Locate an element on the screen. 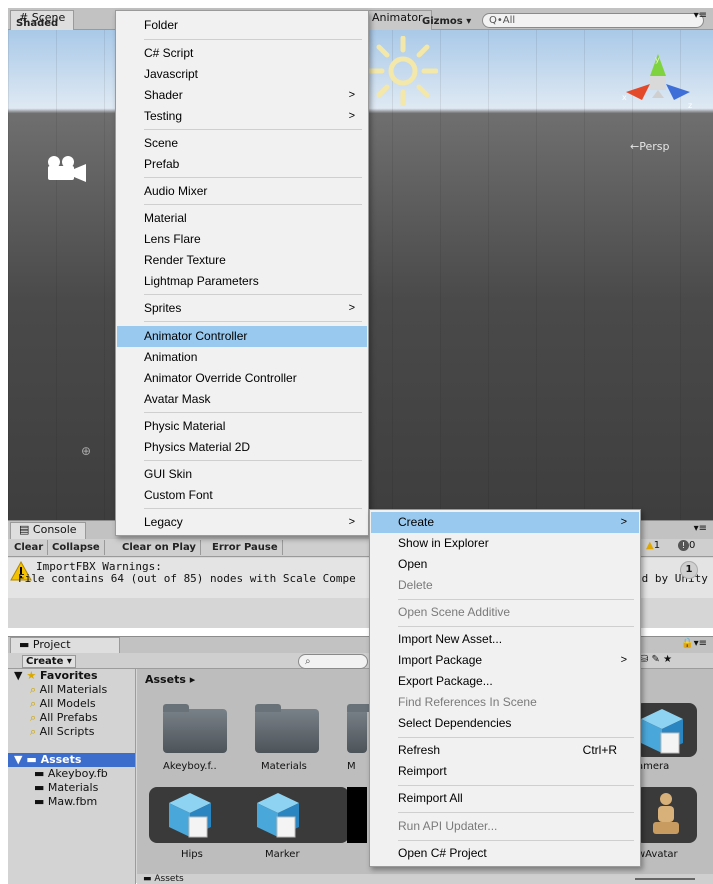 Image resolution: width=713 pixels, height=884 pixels. tree-item-all-scripts: ⌕ All Scripts is located at coordinates (71, 732).